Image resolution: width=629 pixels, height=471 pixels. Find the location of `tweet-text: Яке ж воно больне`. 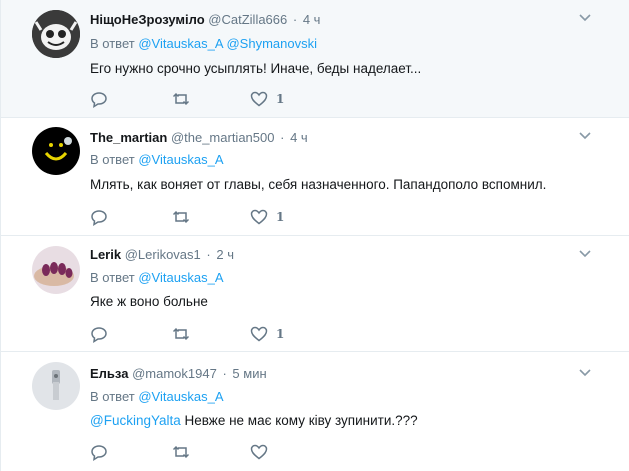

tweet-text: Яке ж воно больне is located at coordinates (149, 301).